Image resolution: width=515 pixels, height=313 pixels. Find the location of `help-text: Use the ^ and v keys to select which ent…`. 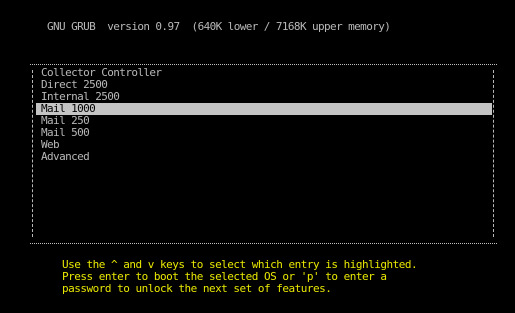

help-text: Use the ^ and v keys to select which ent… is located at coordinates (277, 277).